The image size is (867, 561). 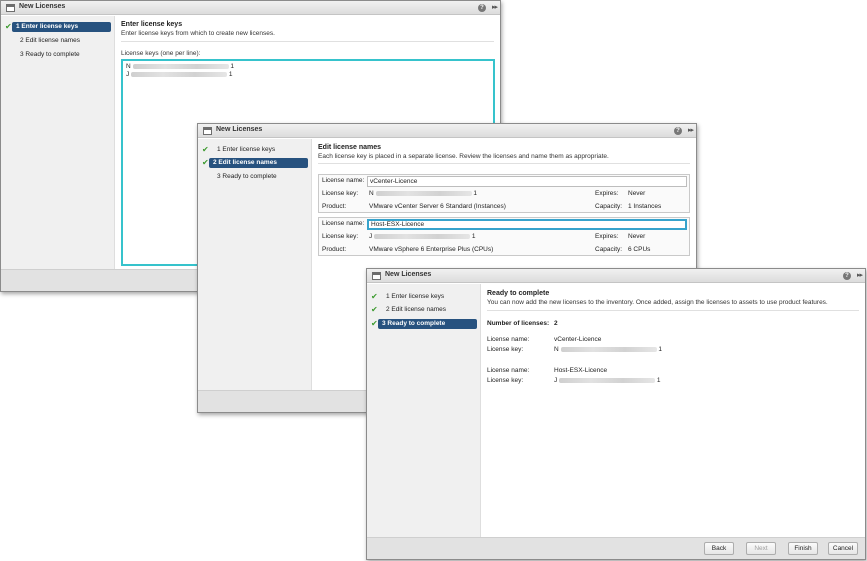 I want to click on cancel-button: Cancel, so click(x=843, y=548).